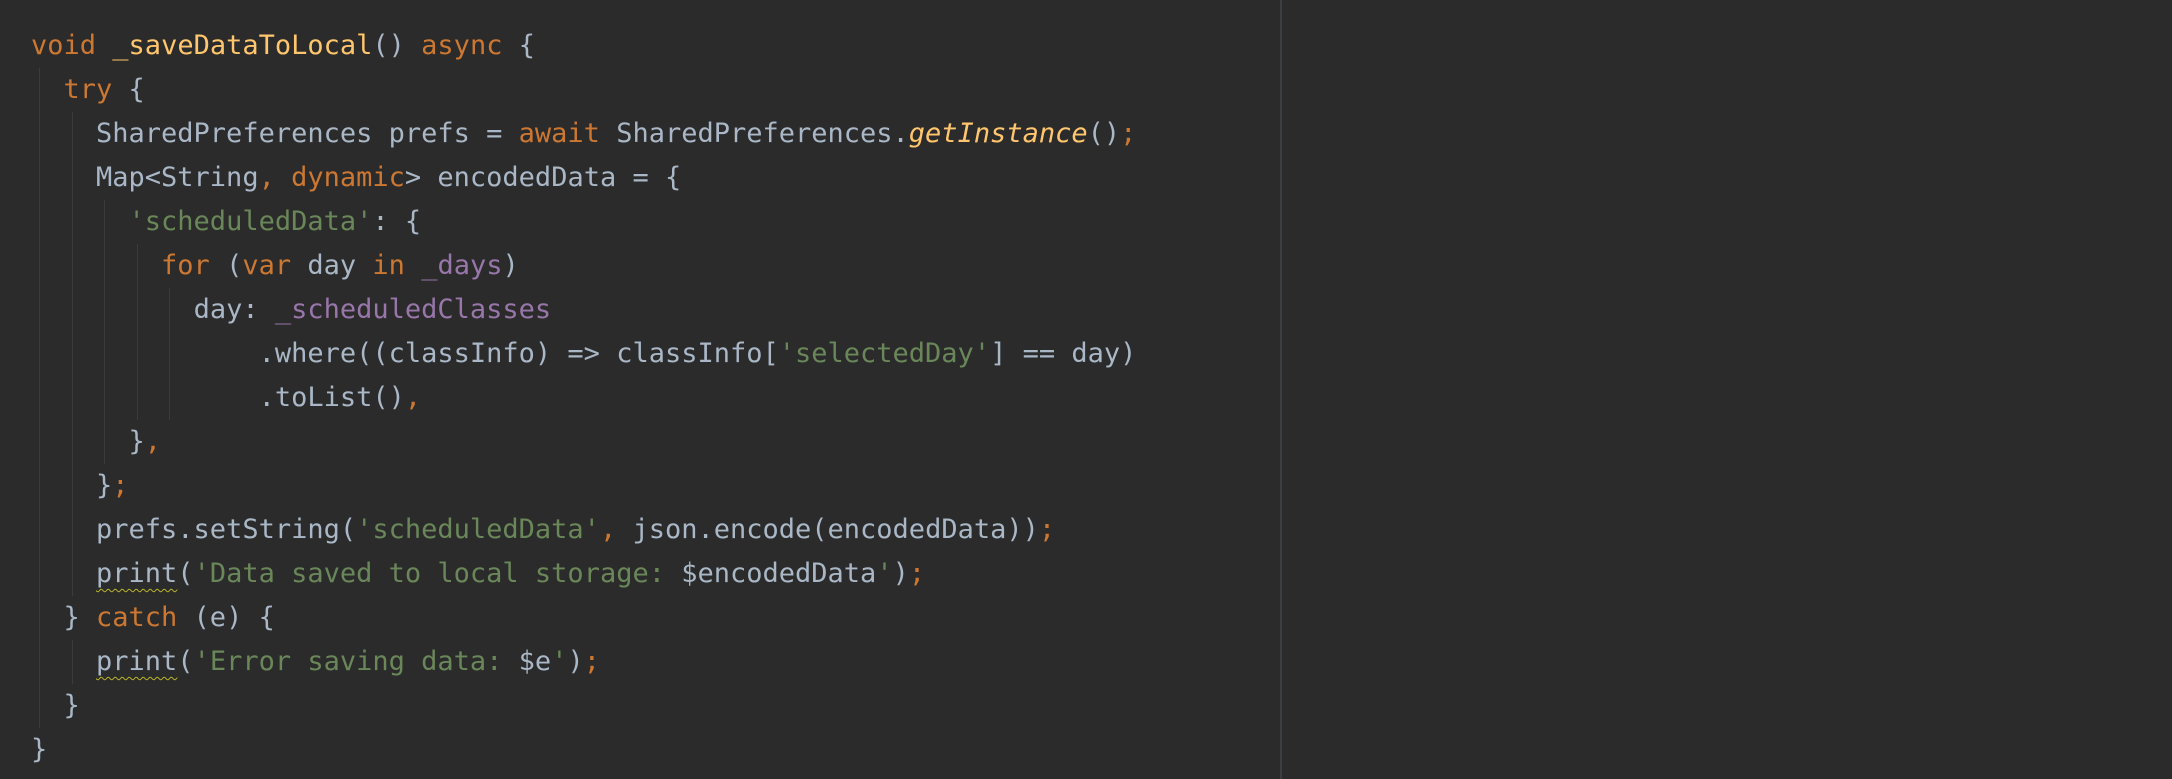 This screenshot has height=779, width=2172. I want to click on code-line: };, so click(583, 486).